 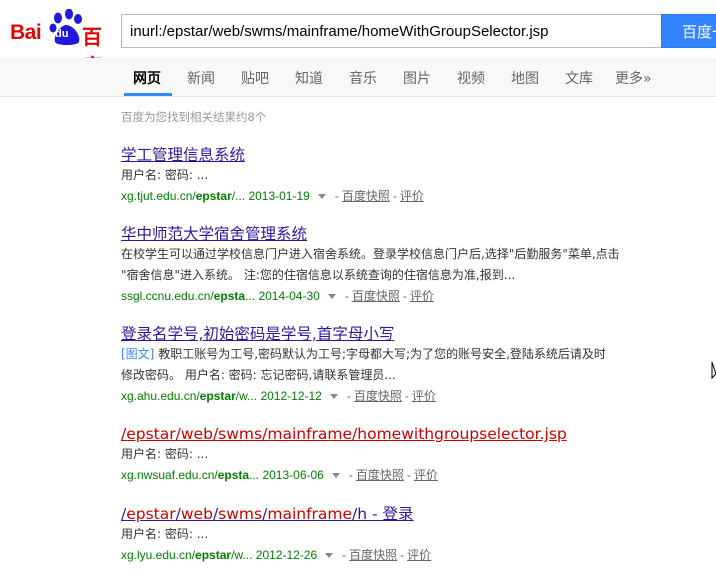 I want to click on tab-music: 音乐, so click(x=363, y=78).